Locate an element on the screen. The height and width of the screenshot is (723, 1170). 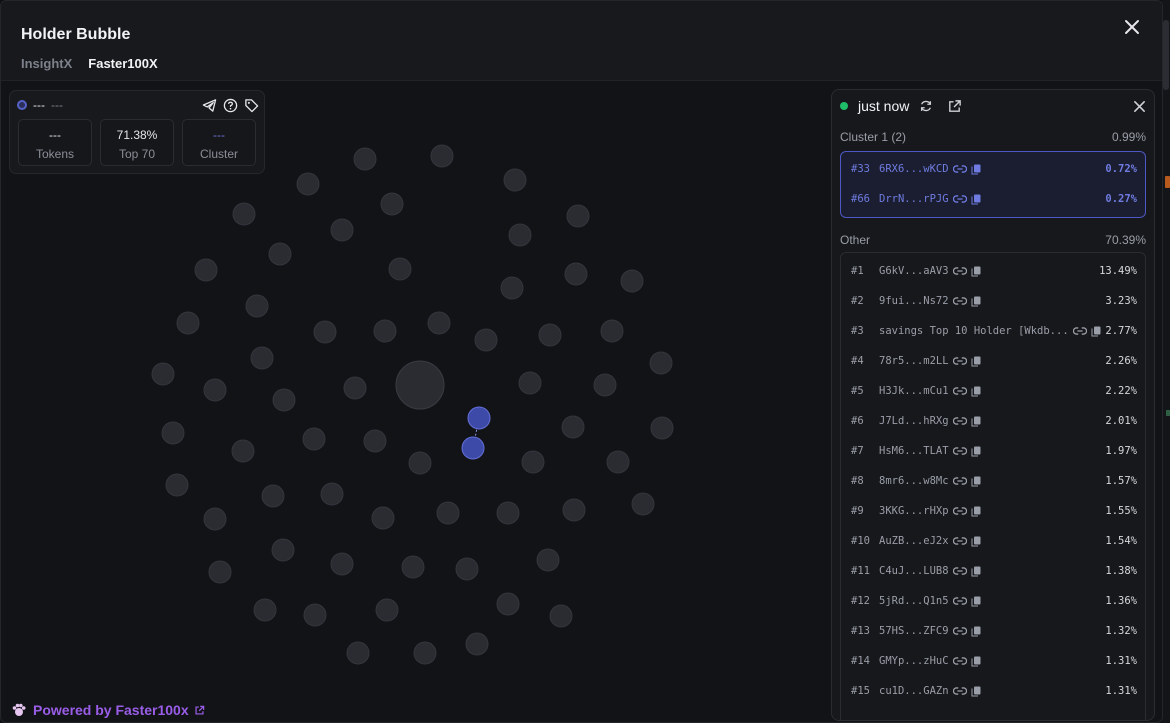
holder-row: #9 3KKG...rHXp 1.55% is located at coordinates (994, 511).